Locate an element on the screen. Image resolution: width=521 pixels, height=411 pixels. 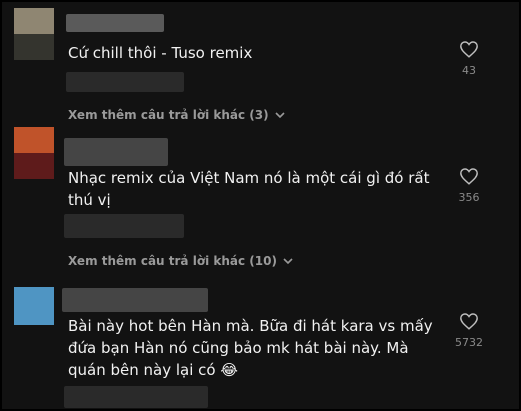
like-button: 5732 is located at coordinates (469, 330).